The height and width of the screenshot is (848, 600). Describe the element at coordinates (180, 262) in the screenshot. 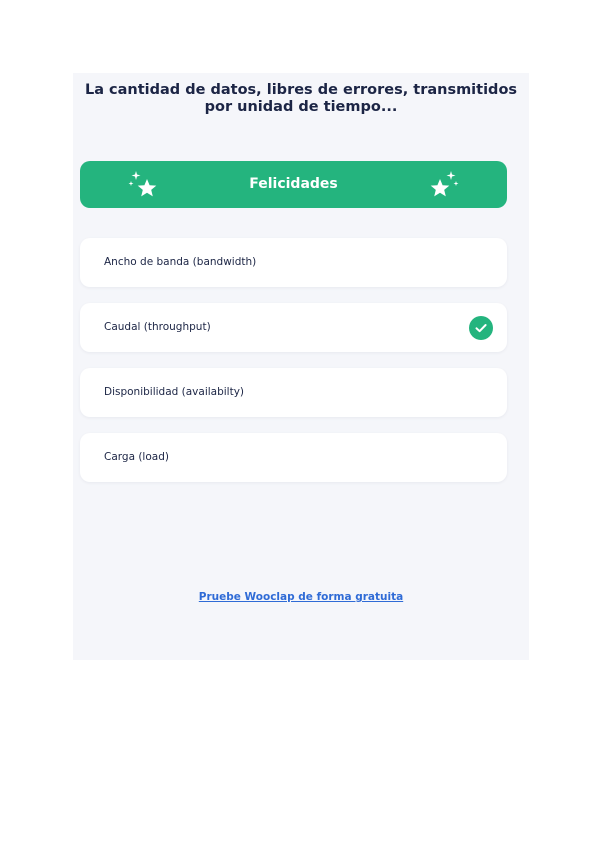

I see `answer-option-label: Ancho de banda (bandwidth)` at that location.